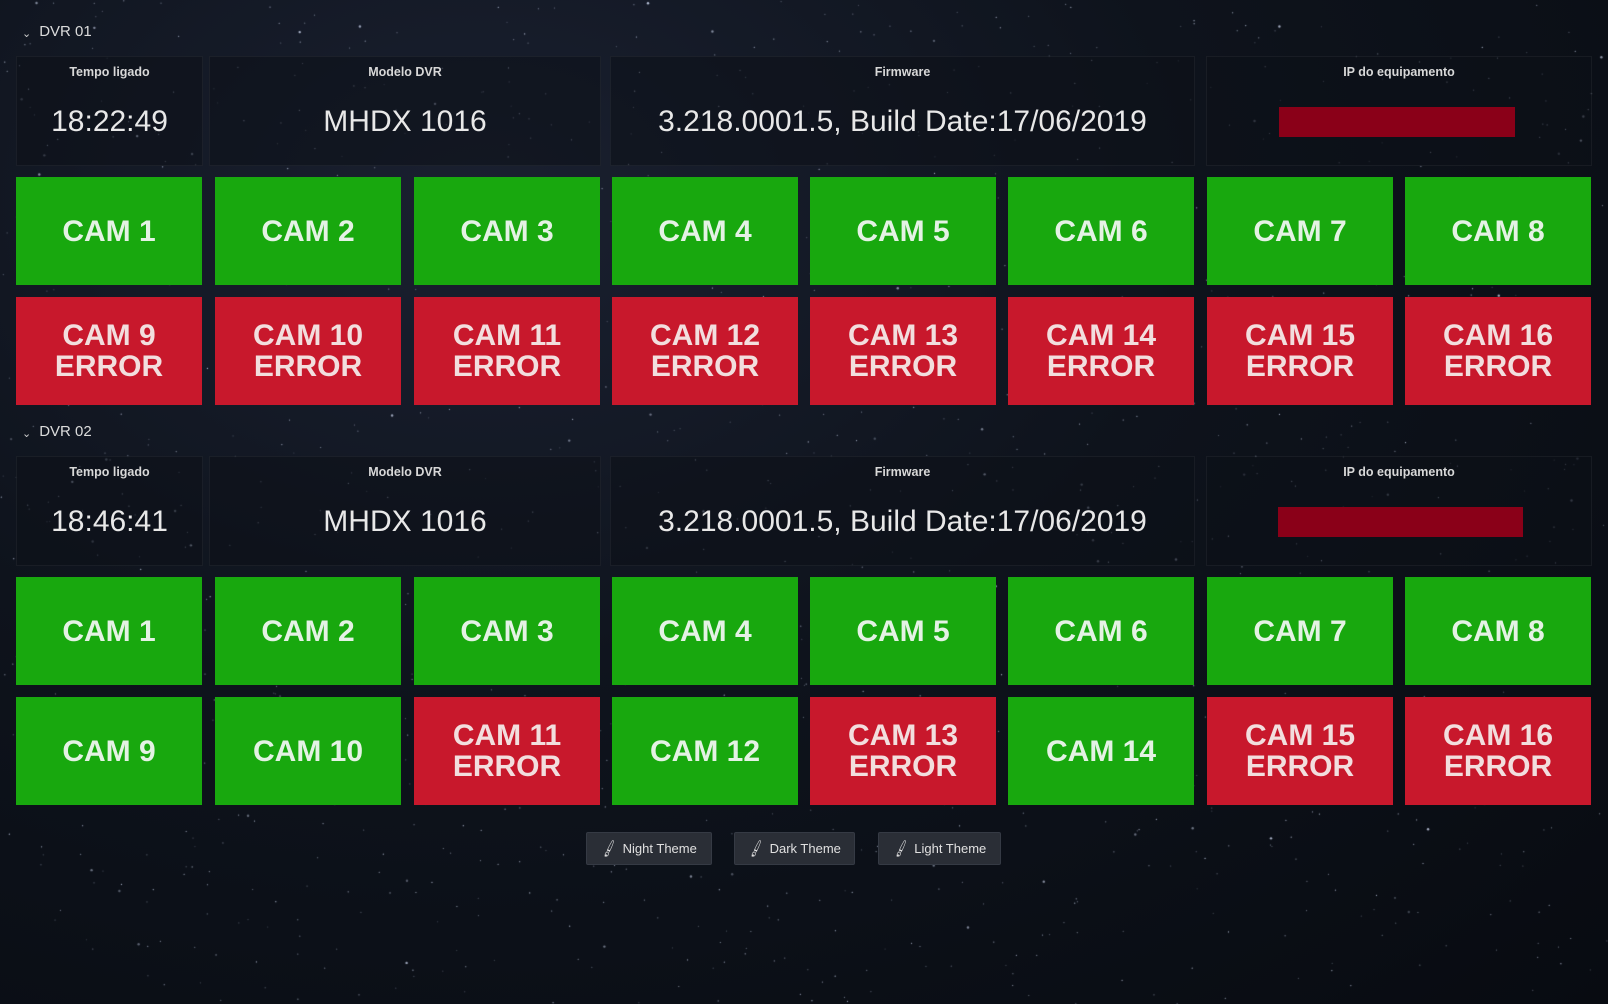  What do you see at coordinates (659, 848) in the screenshot?
I see `night-theme-label: Night Theme` at bounding box center [659, 848].